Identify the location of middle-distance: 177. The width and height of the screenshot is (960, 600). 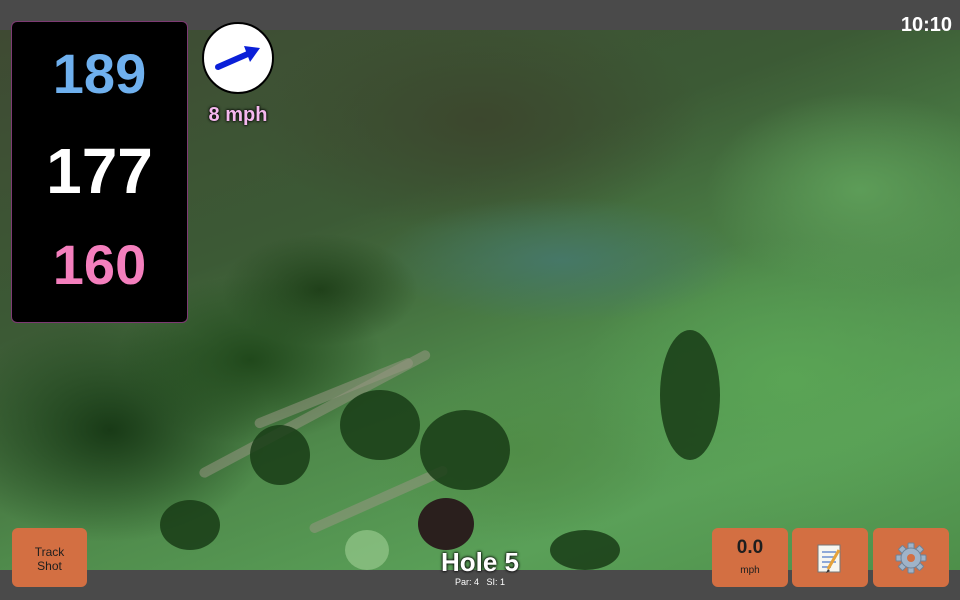
(99, 171).